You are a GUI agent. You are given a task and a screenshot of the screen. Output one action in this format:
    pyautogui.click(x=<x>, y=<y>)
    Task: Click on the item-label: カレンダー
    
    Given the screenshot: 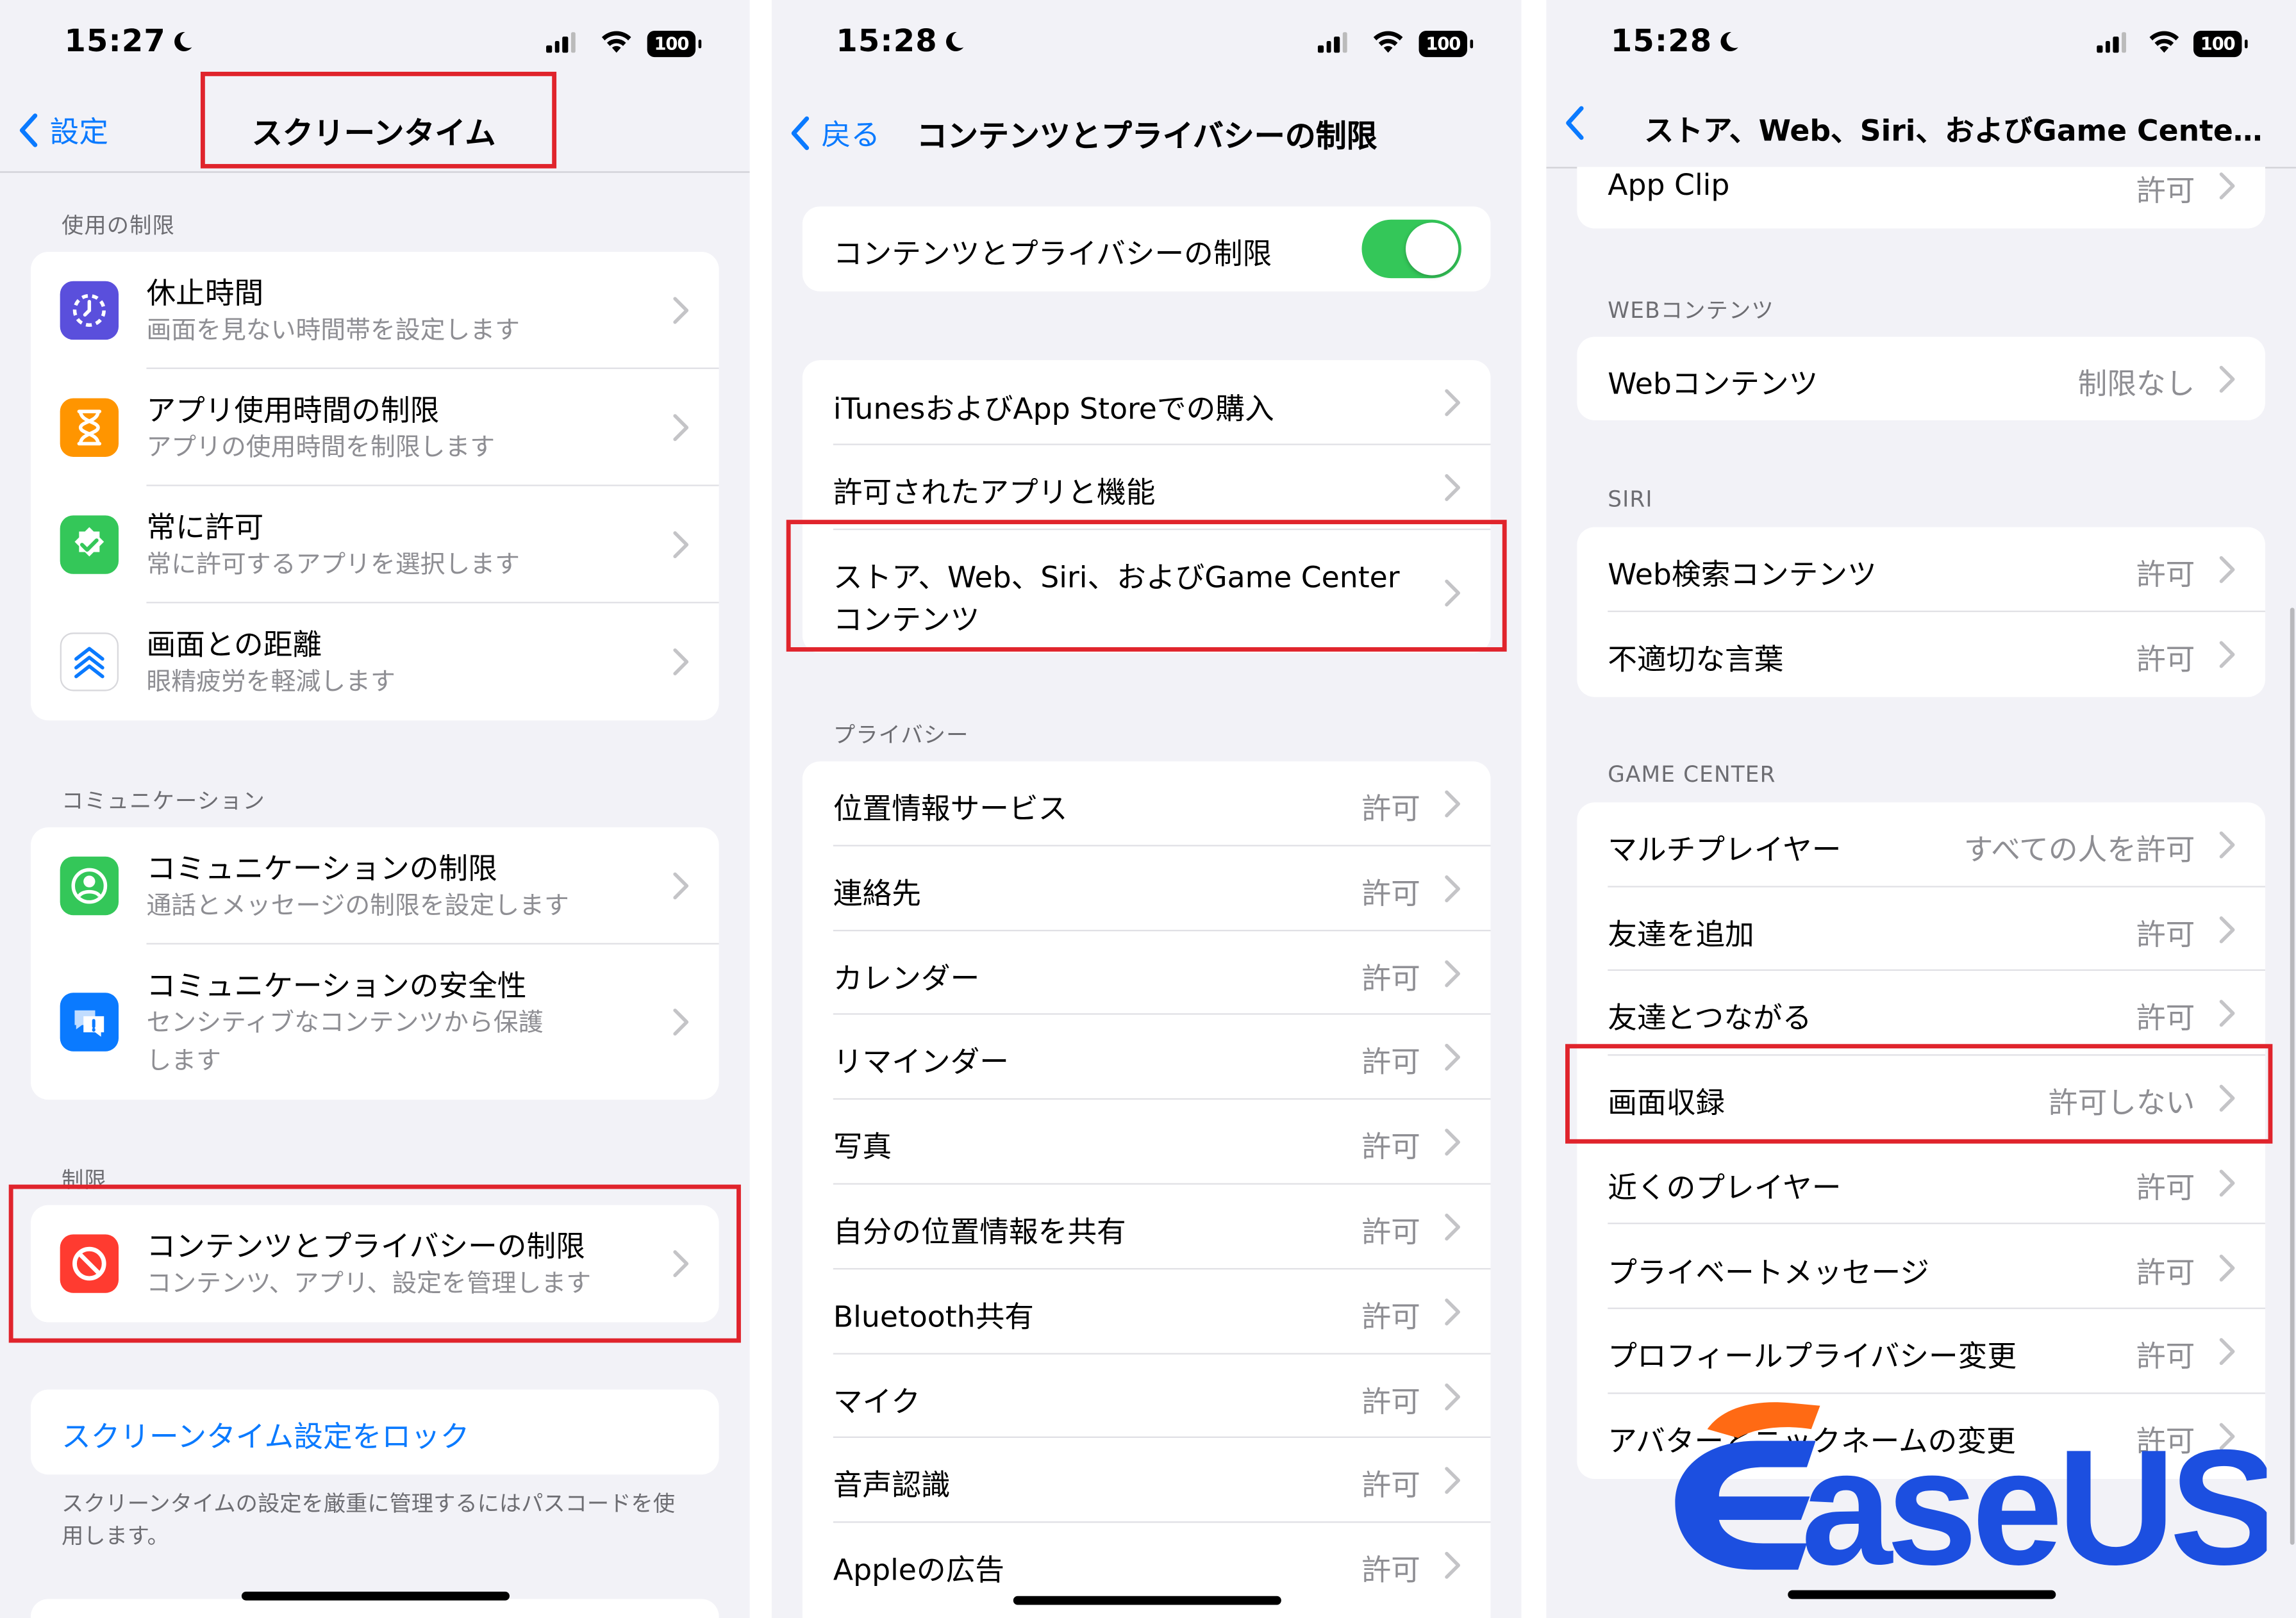 What is the action you would take?
    pyautogui.click(x=906, y=977)
    